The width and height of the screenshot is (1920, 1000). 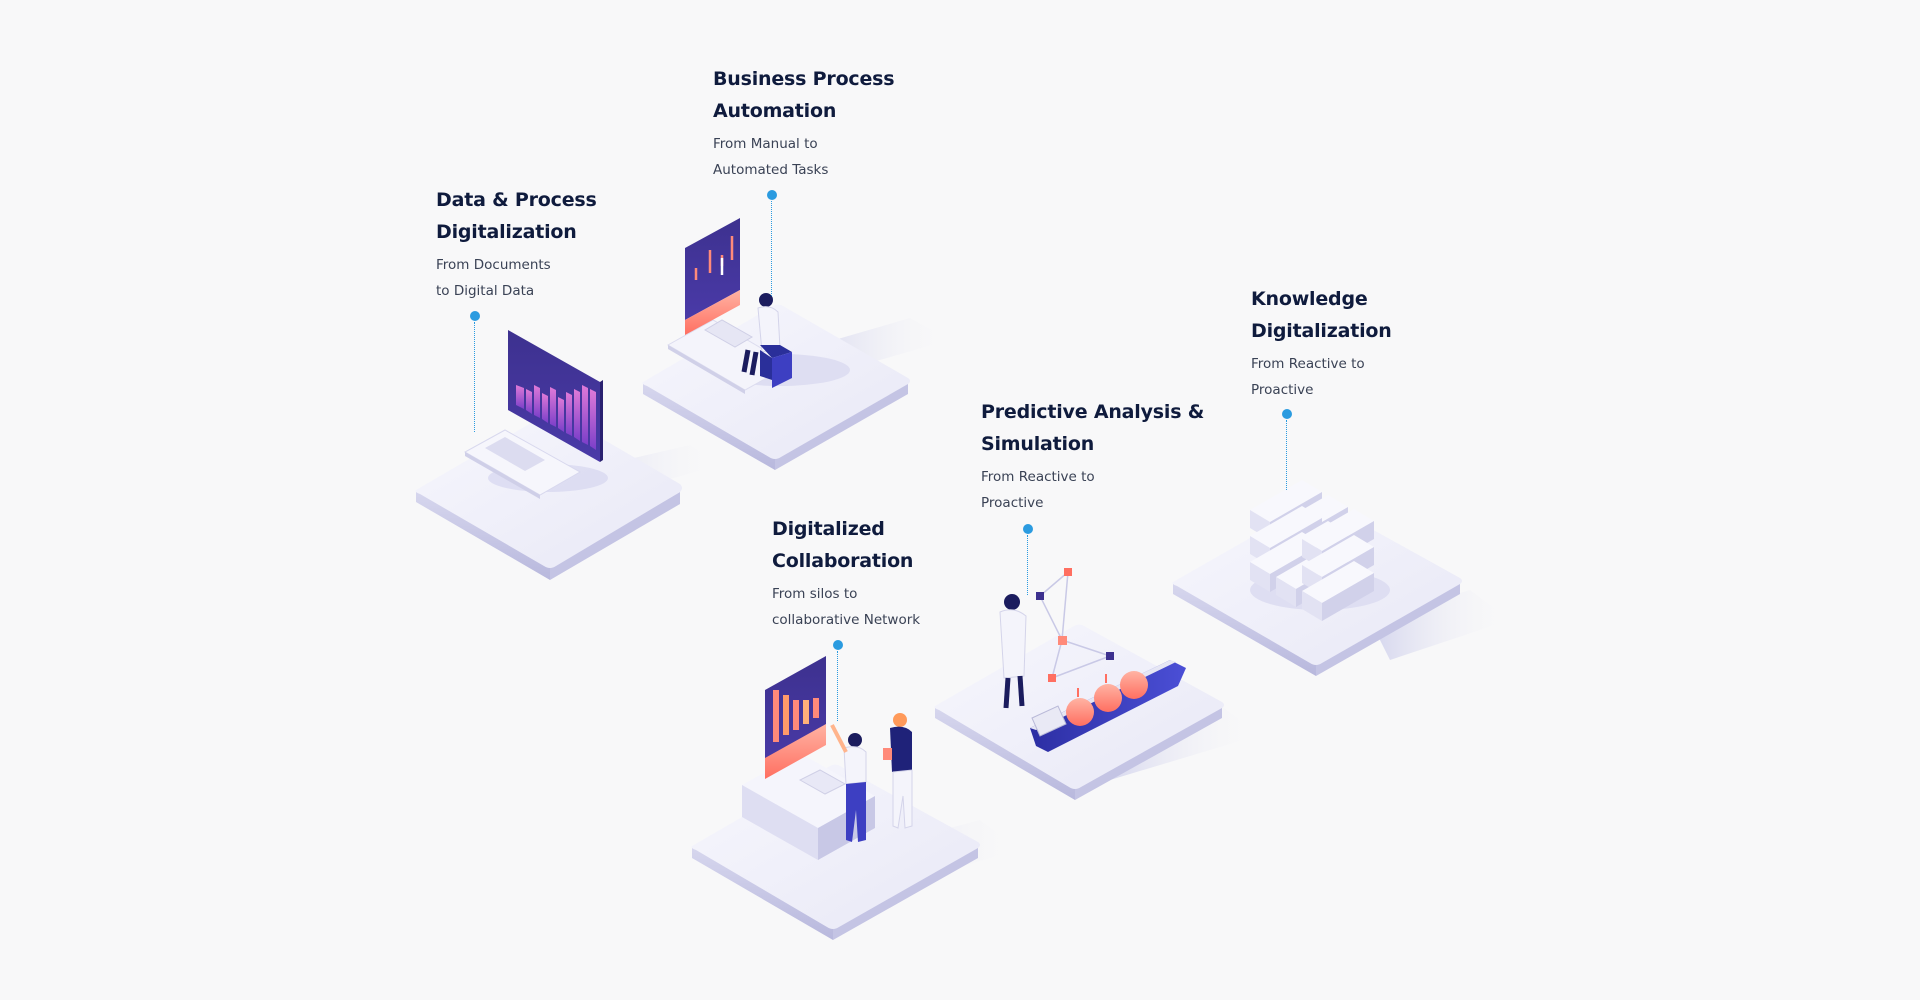 What do you see at coordinates (1093, 428) in the screenshot?
I see `stage-title: Predictive Analysis & Simulation` at bounding box center [1093, 428].